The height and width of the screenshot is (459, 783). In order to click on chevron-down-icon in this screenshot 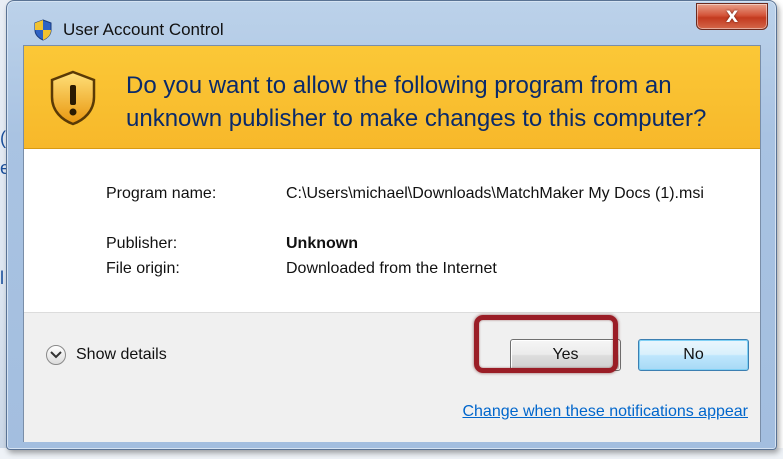, I will do `click(56, 355)`.